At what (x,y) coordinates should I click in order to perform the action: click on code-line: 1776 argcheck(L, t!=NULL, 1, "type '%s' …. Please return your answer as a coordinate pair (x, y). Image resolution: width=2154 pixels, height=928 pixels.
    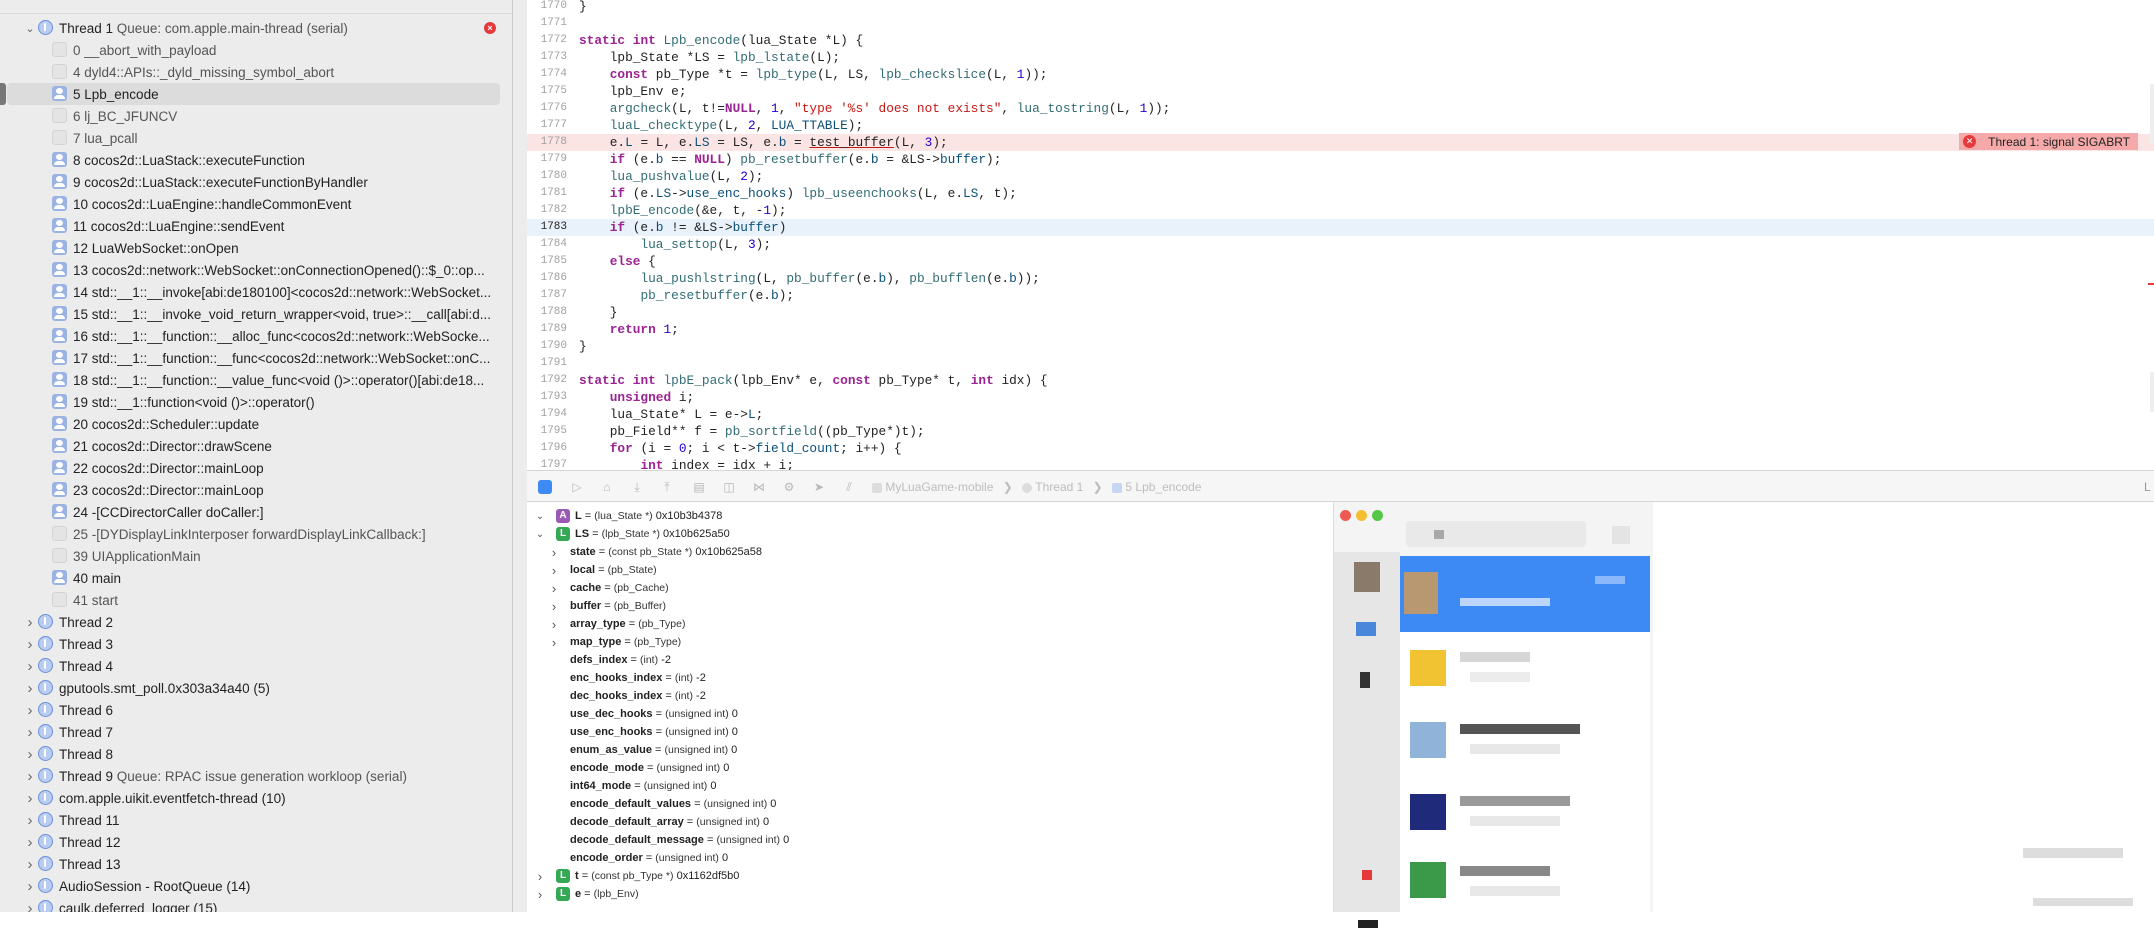
    Looking at the image, I should click on (1340, 108).